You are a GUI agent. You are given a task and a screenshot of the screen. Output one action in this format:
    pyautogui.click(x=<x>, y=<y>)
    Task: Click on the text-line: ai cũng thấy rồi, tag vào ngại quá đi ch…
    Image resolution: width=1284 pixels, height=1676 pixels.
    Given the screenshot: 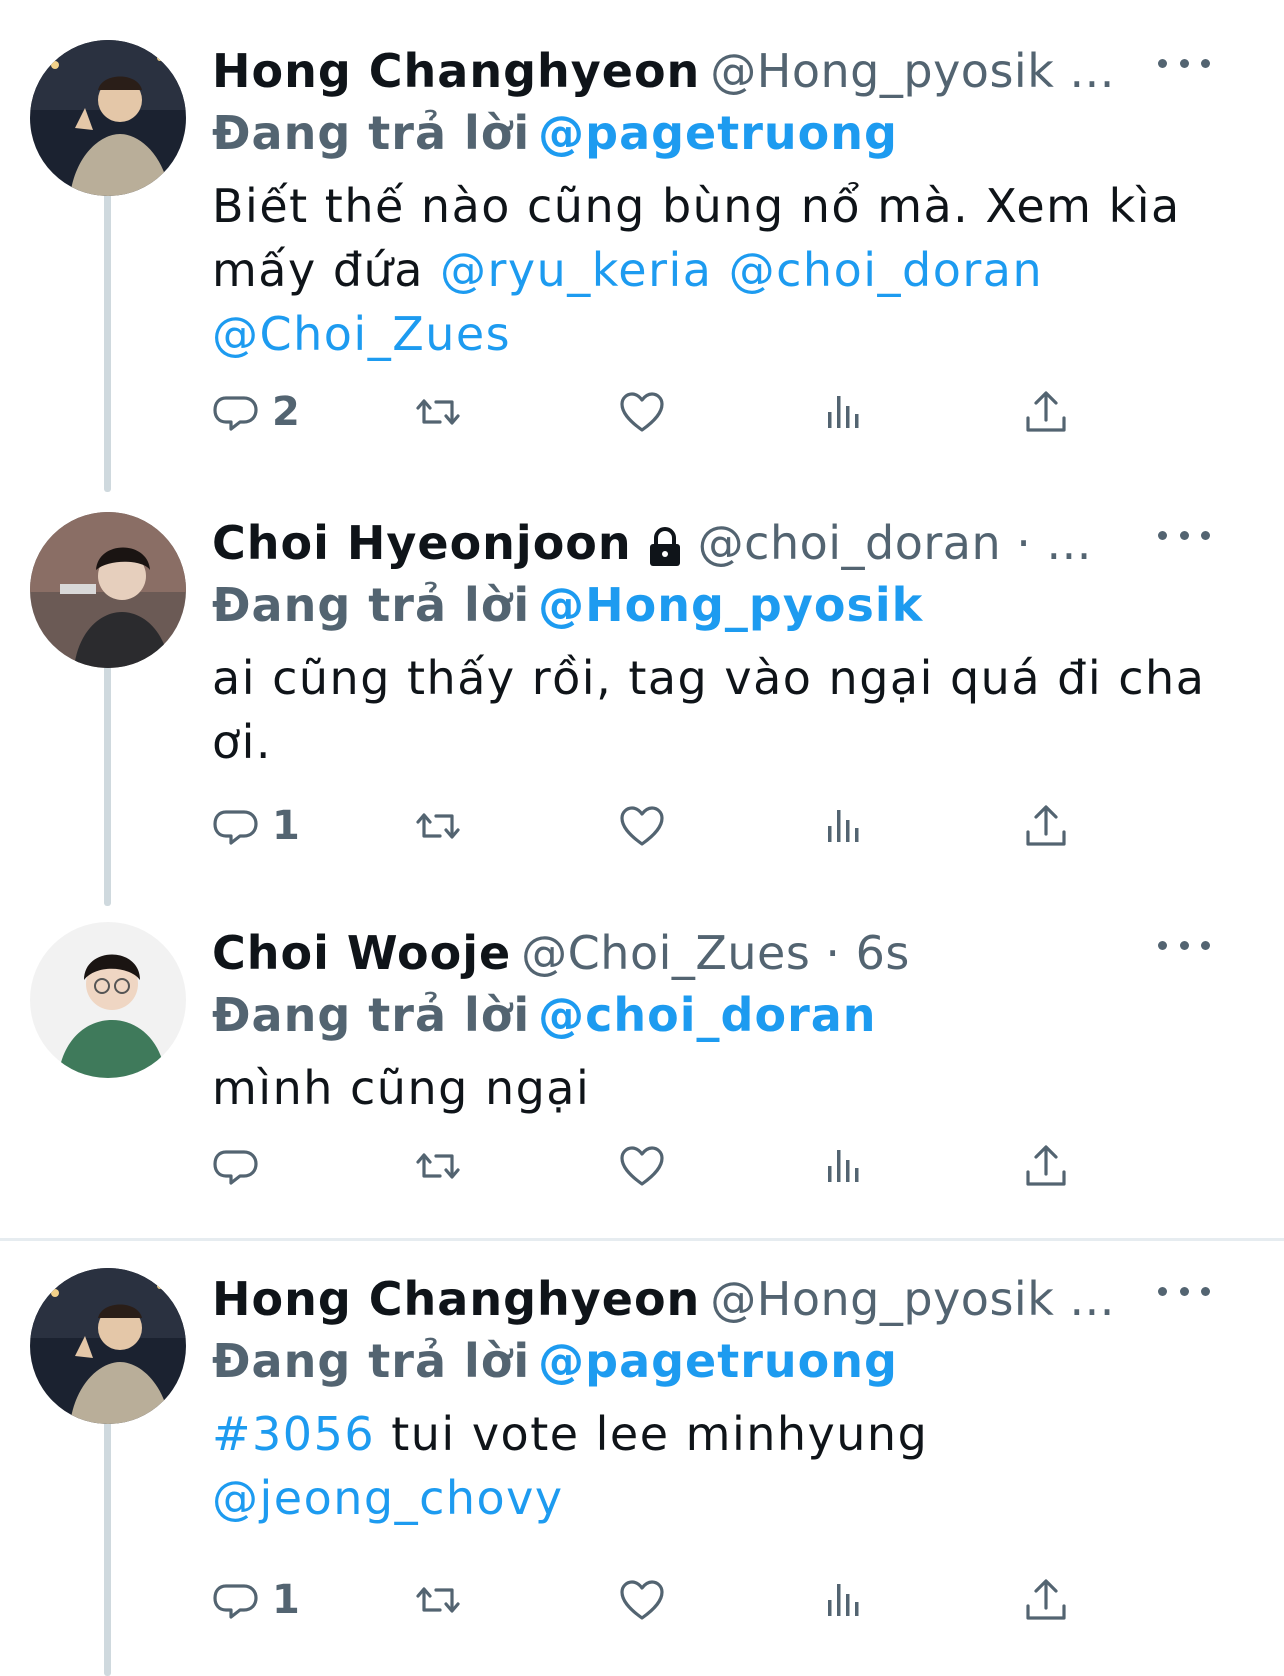 What is the action you would take?
    pyautogui.click(x=709, y=678)
    